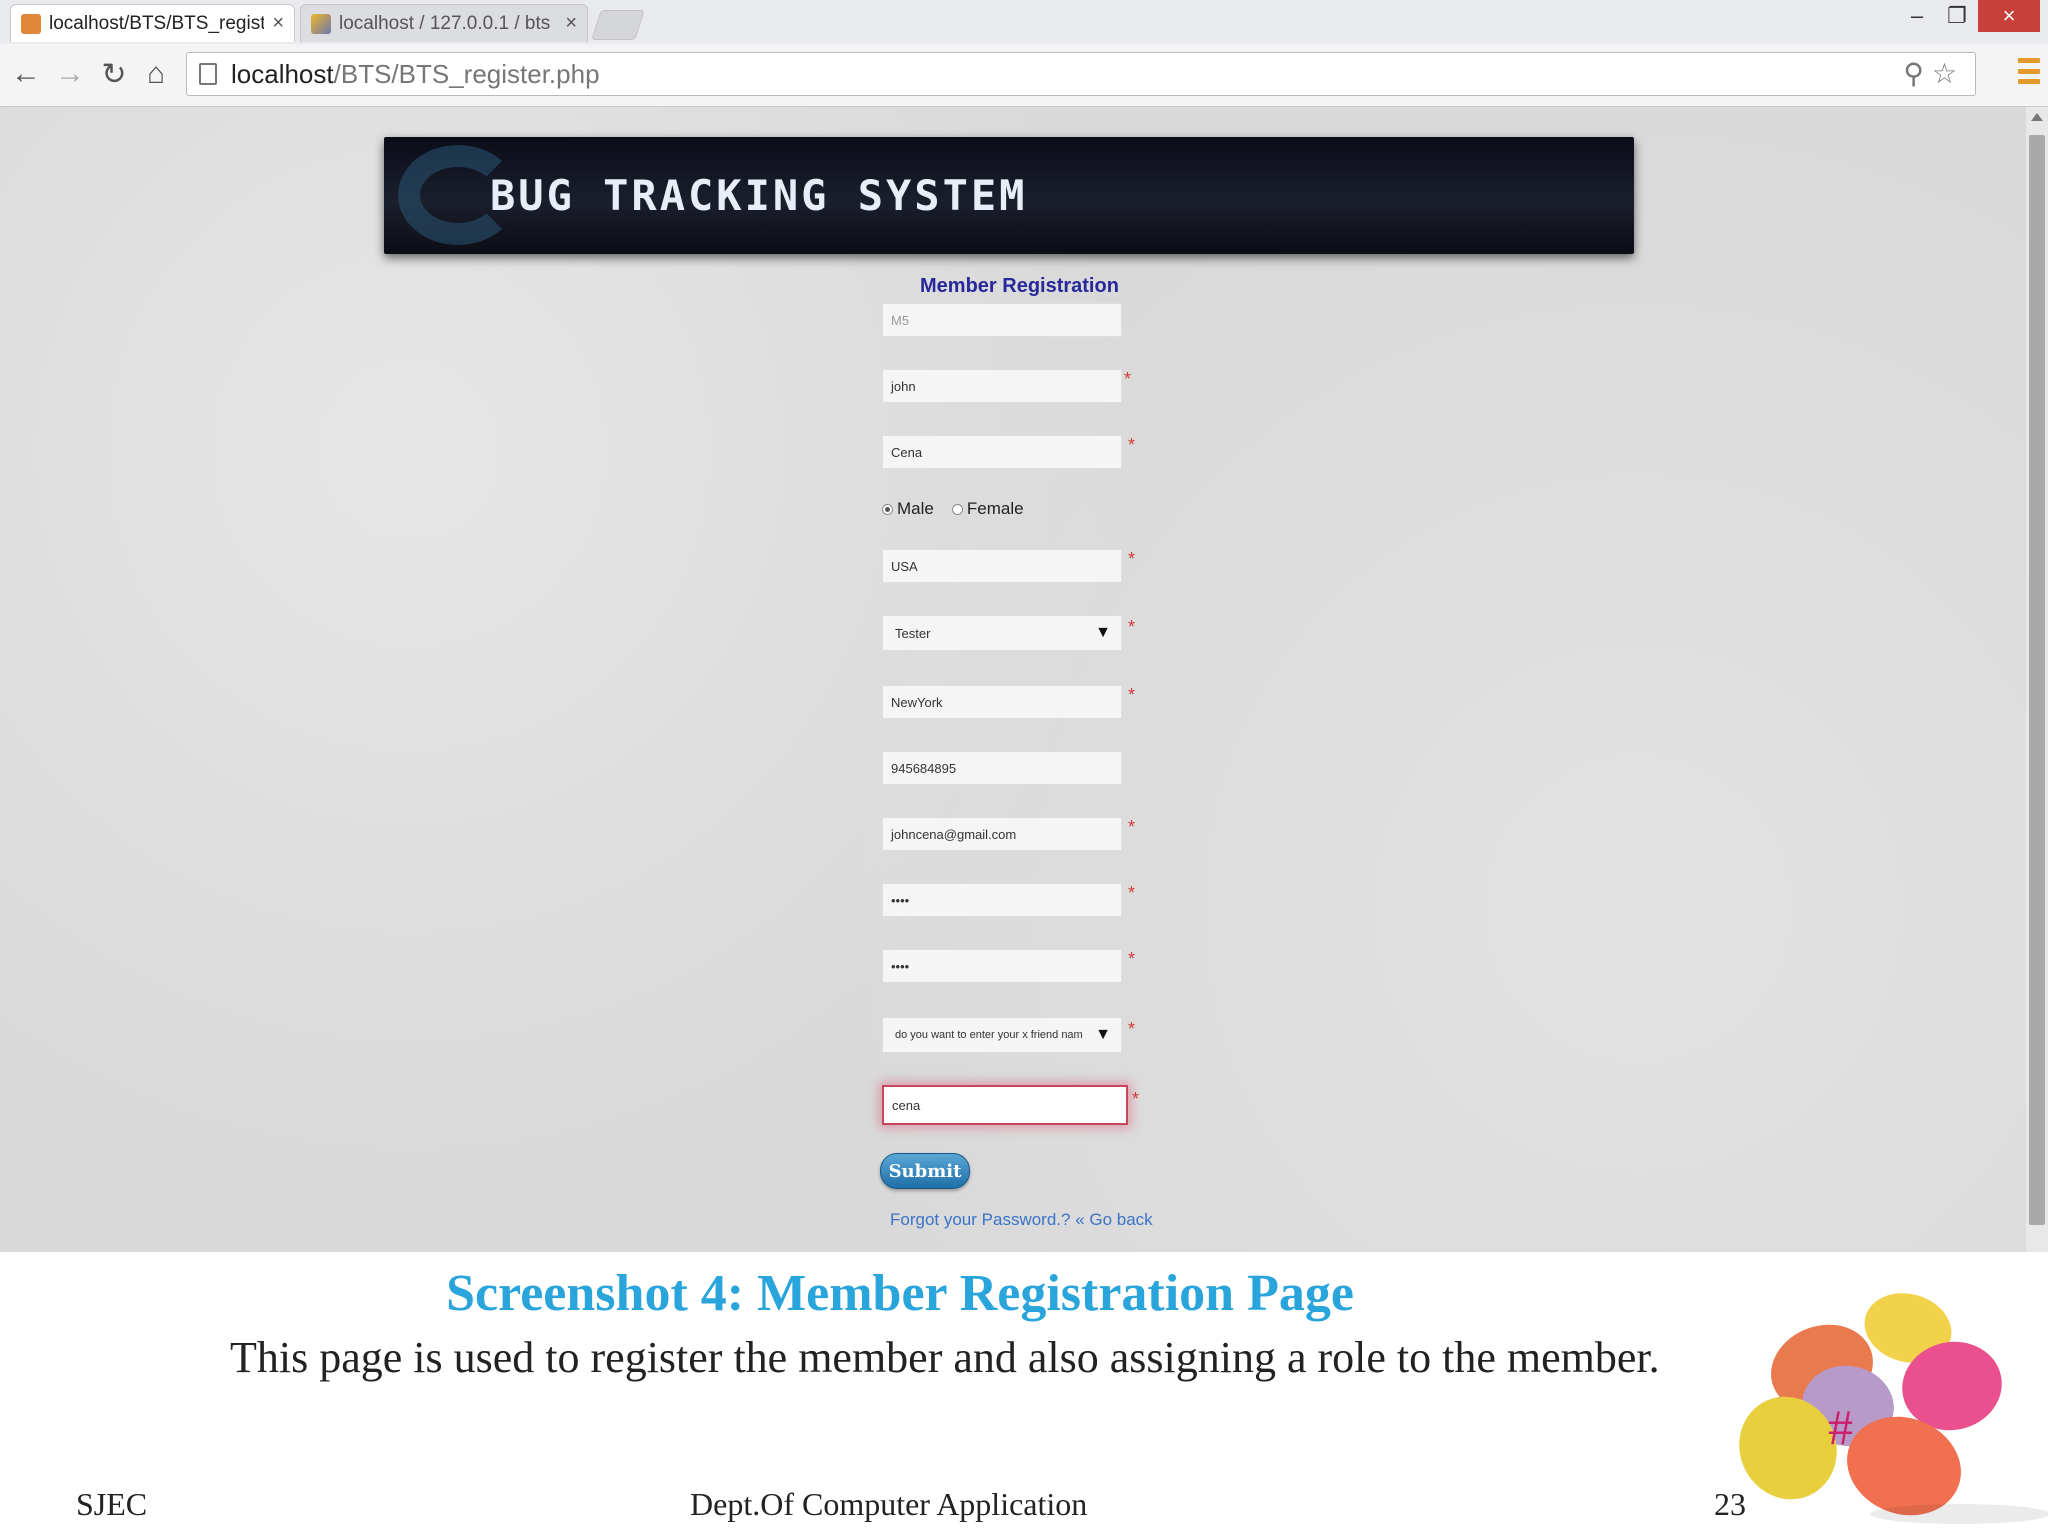  I want to click on back-icon: ←, so click(26, 74).